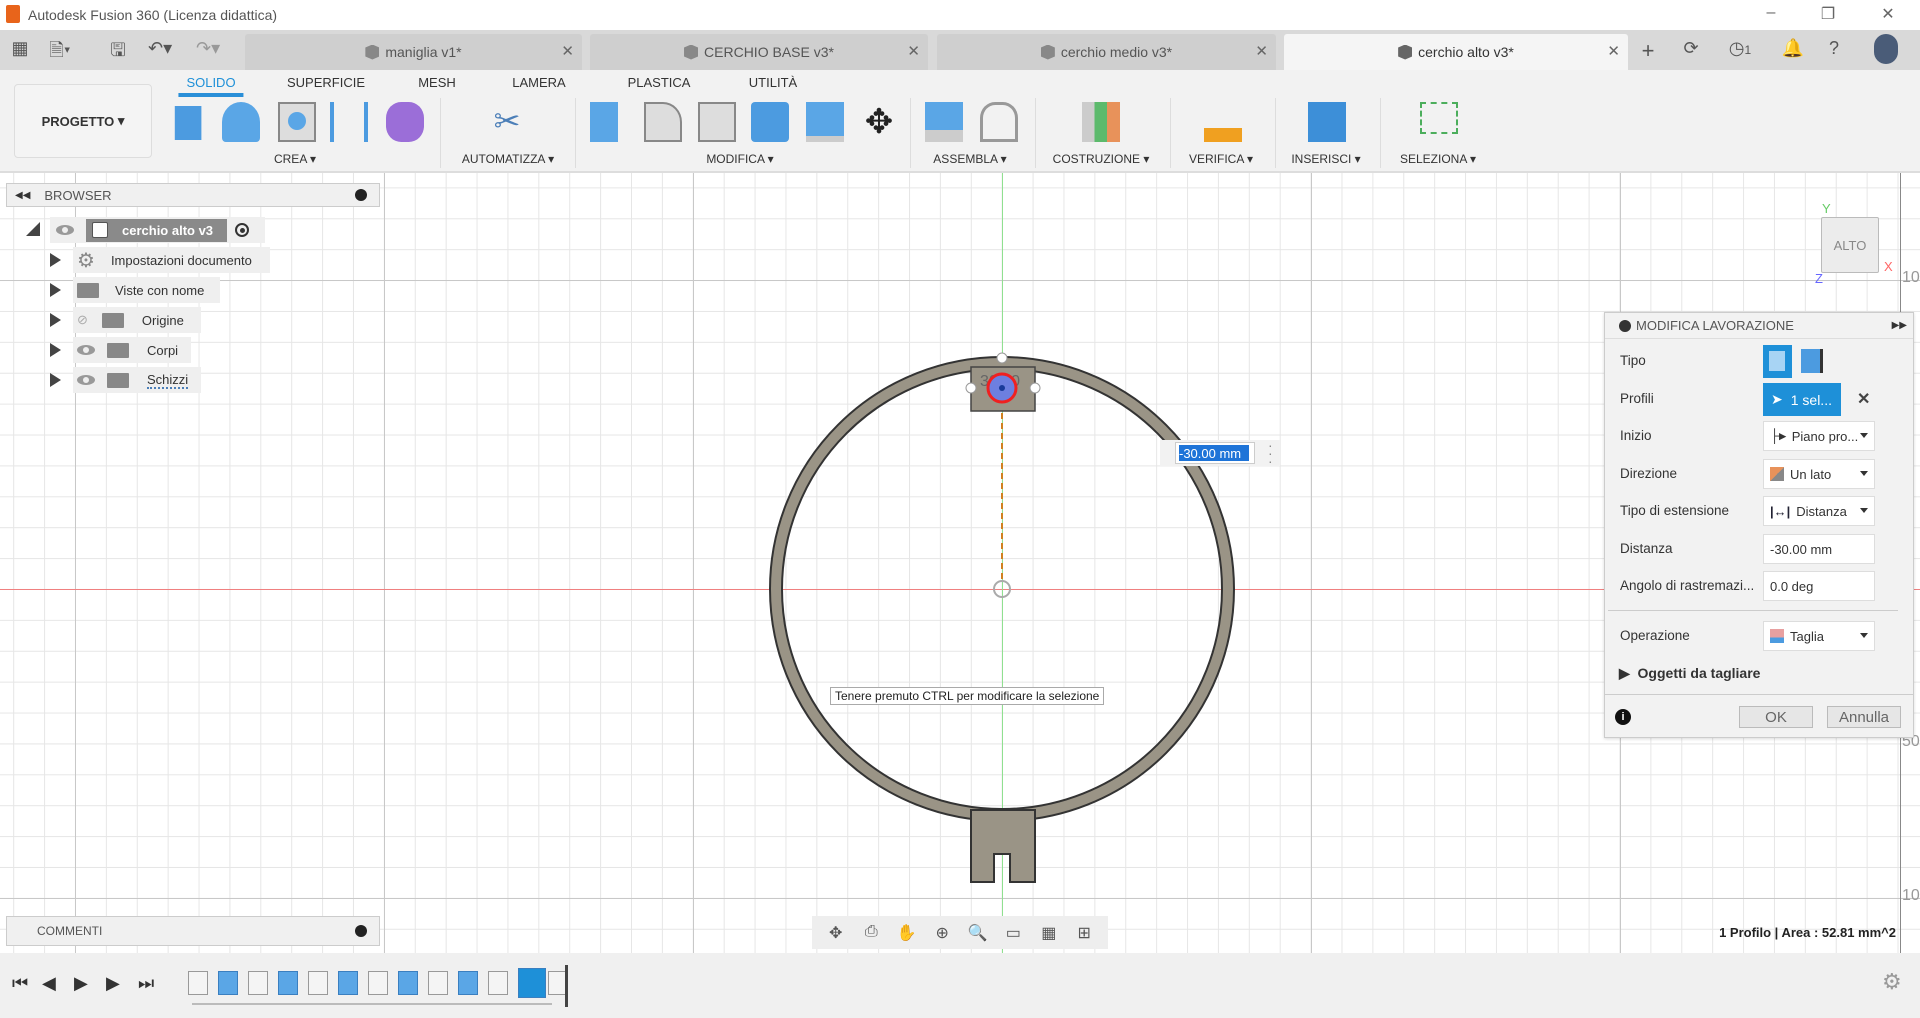 Image resolution: width=1920 pixels, height=1018 pixels. Describe the element at coordinates (944, 122) in the screenshot. I see `new-joint-icon` at that location.